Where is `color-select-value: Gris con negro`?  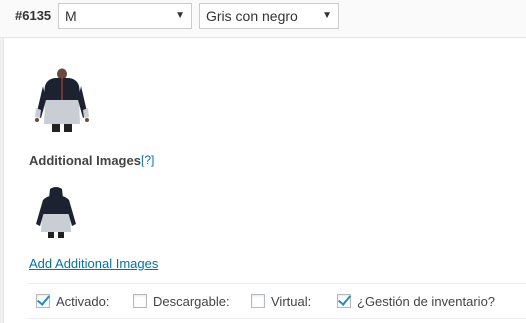
color-select-value: Gris con negro is located at coordinates (252, 16).